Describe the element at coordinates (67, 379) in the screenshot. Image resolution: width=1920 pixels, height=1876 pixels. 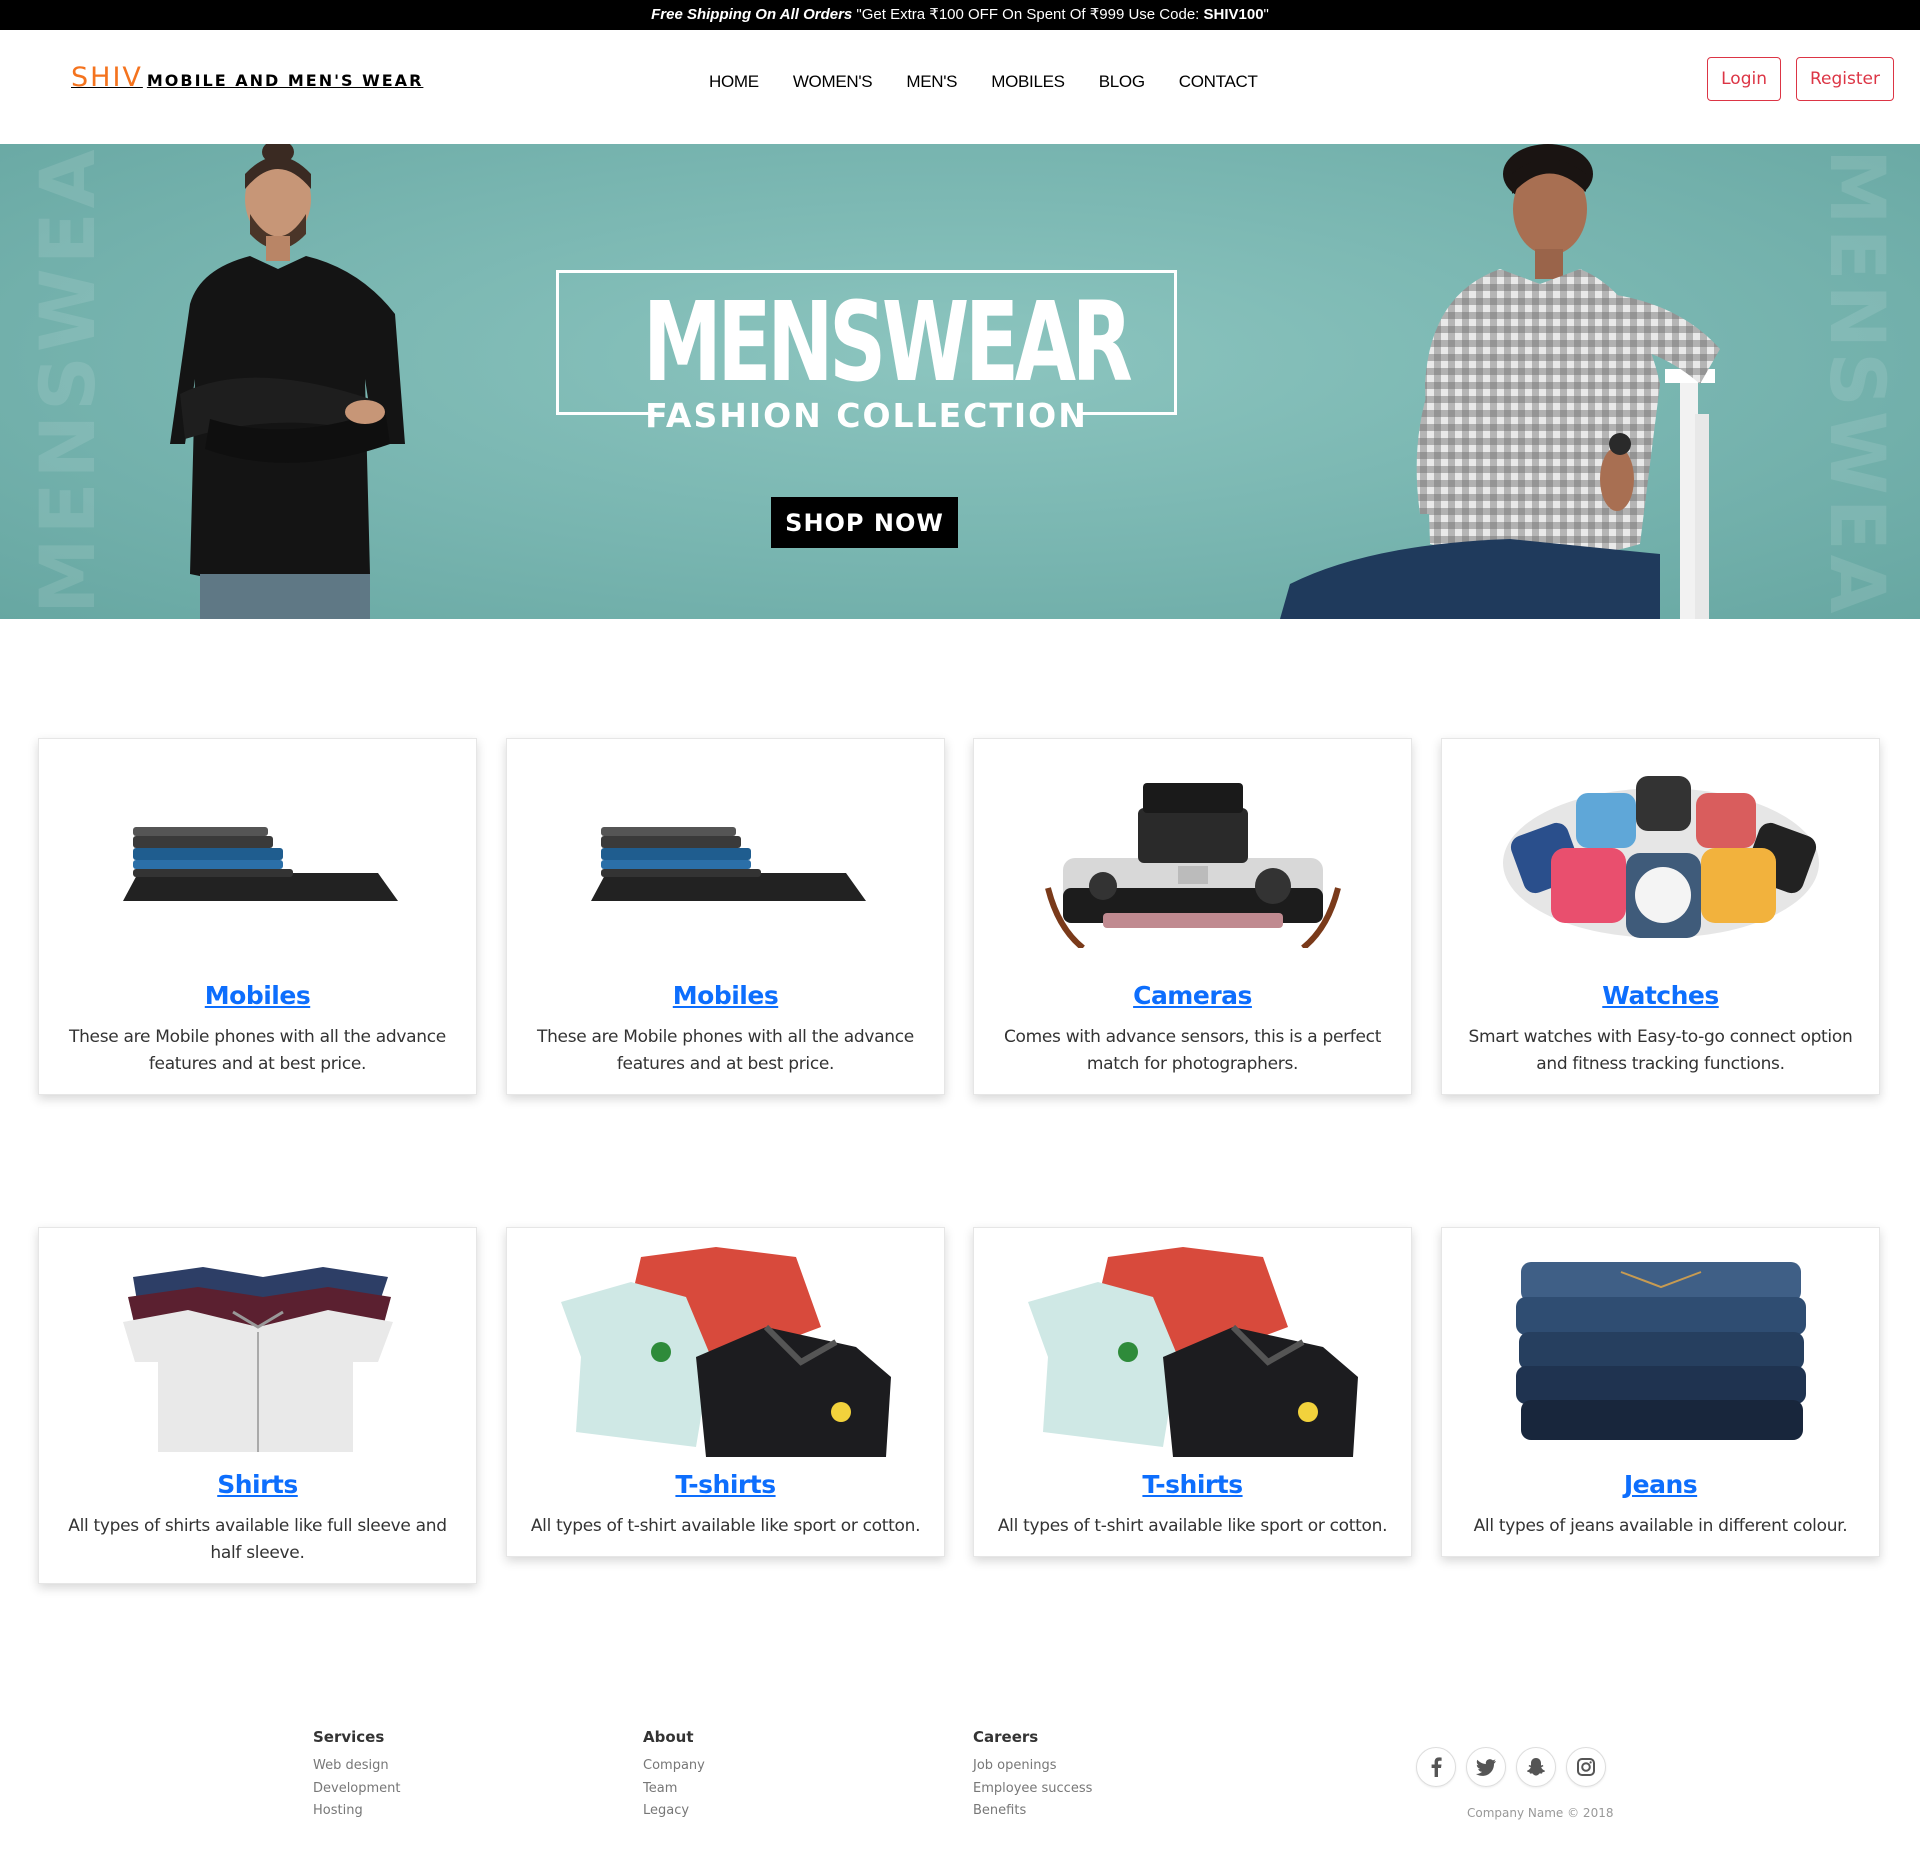
I see `hero-vertical-text-left: MENSWEAR` at that location.